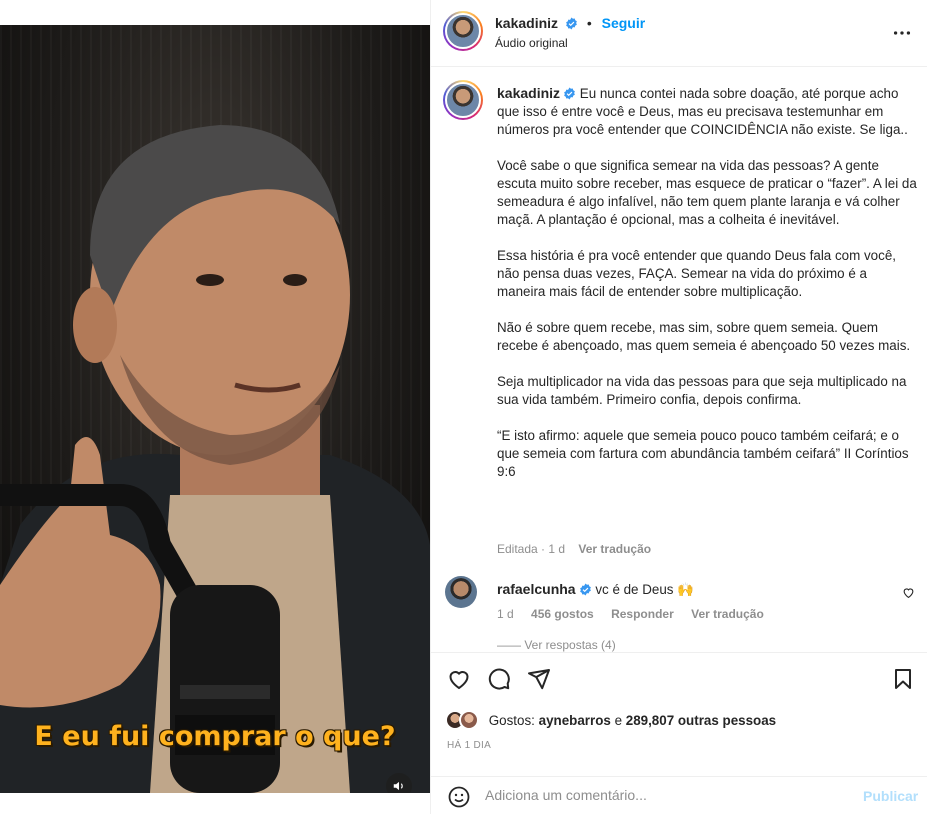 The image size is (927, 814). What do you see at coordinates (618, 720) in the screenshot?
I see `likes-connector: e` at bounding box center [618, 720].